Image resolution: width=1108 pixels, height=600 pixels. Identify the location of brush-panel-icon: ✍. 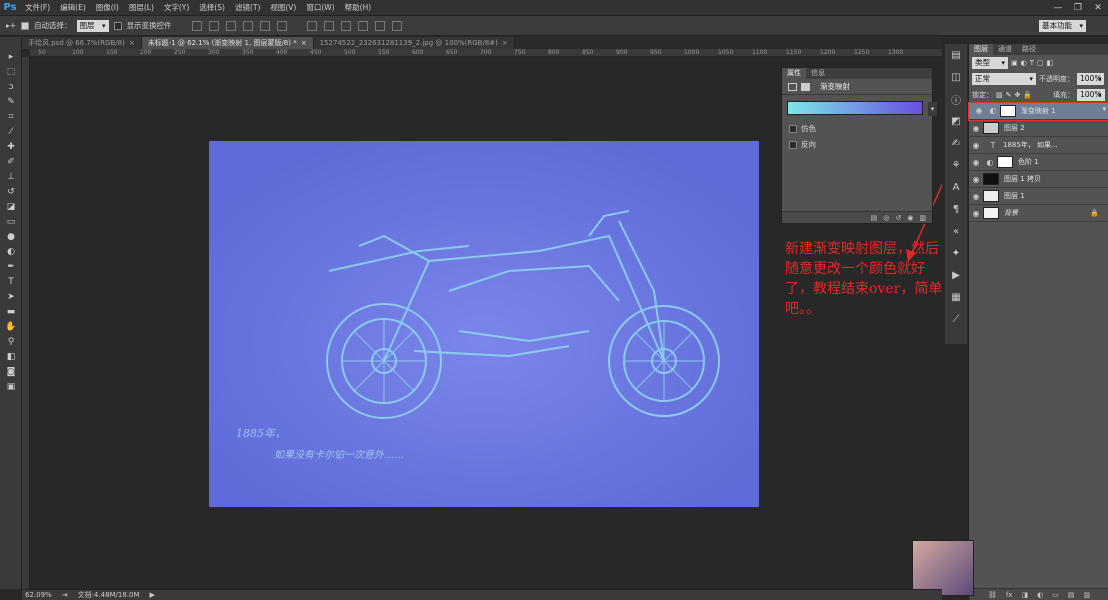
(956, 143).